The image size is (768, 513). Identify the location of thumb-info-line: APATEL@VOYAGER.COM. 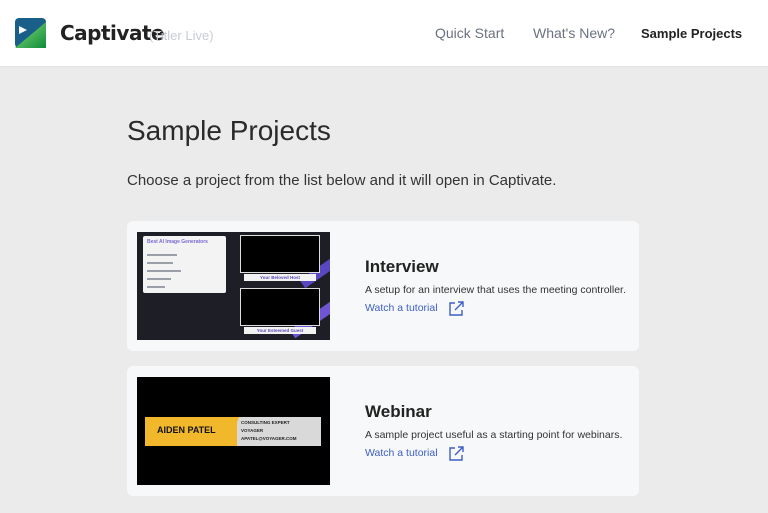
(269, 438).